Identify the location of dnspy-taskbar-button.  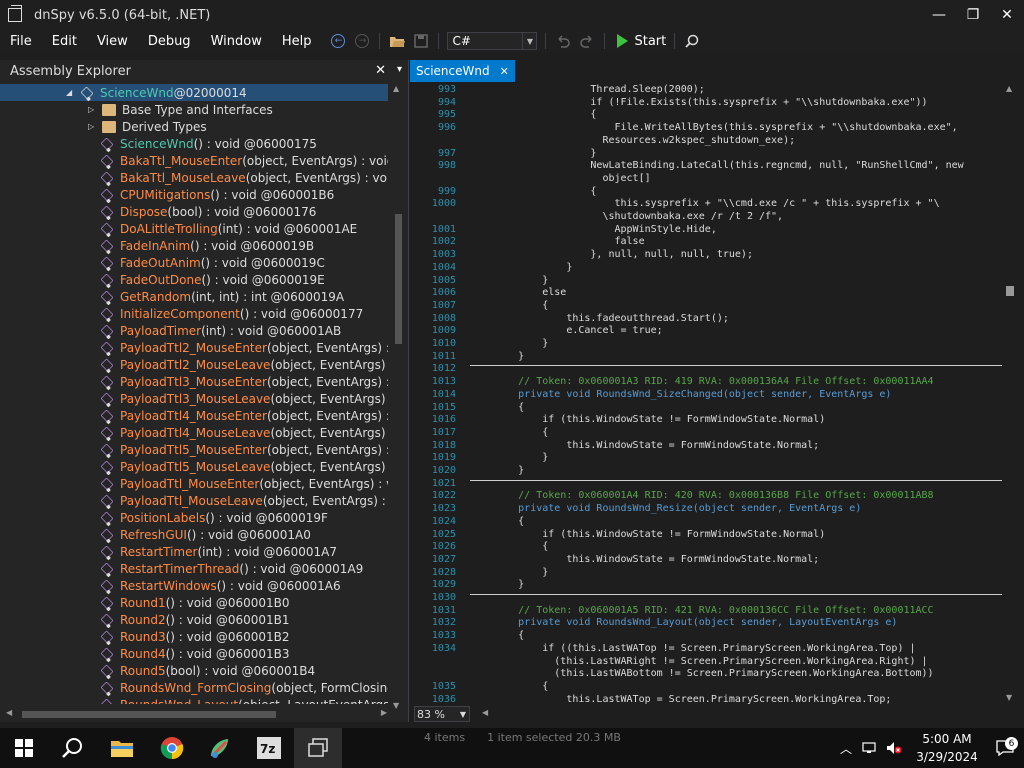
(318, 748).